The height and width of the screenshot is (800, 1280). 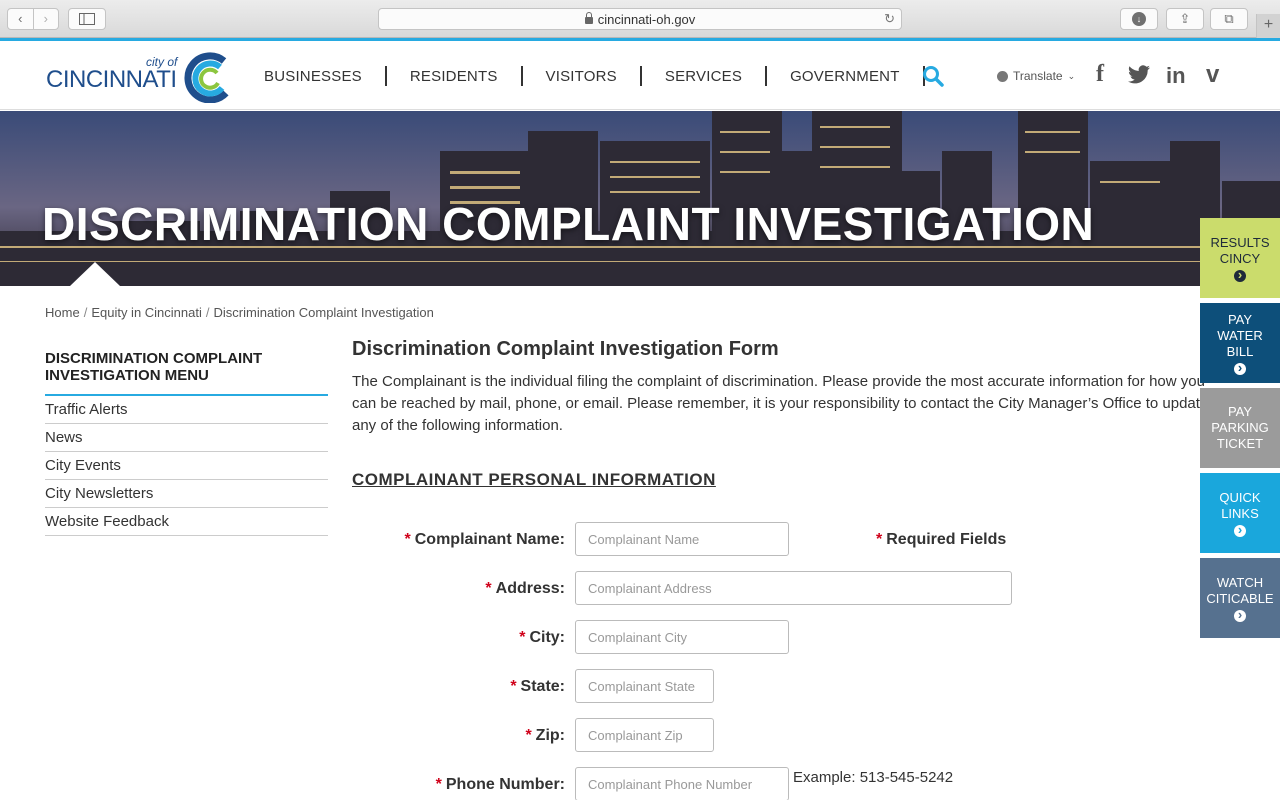 I want to click on menu-item-traffic-alerts: Traffic Alerts, so click(x=186, y=410).